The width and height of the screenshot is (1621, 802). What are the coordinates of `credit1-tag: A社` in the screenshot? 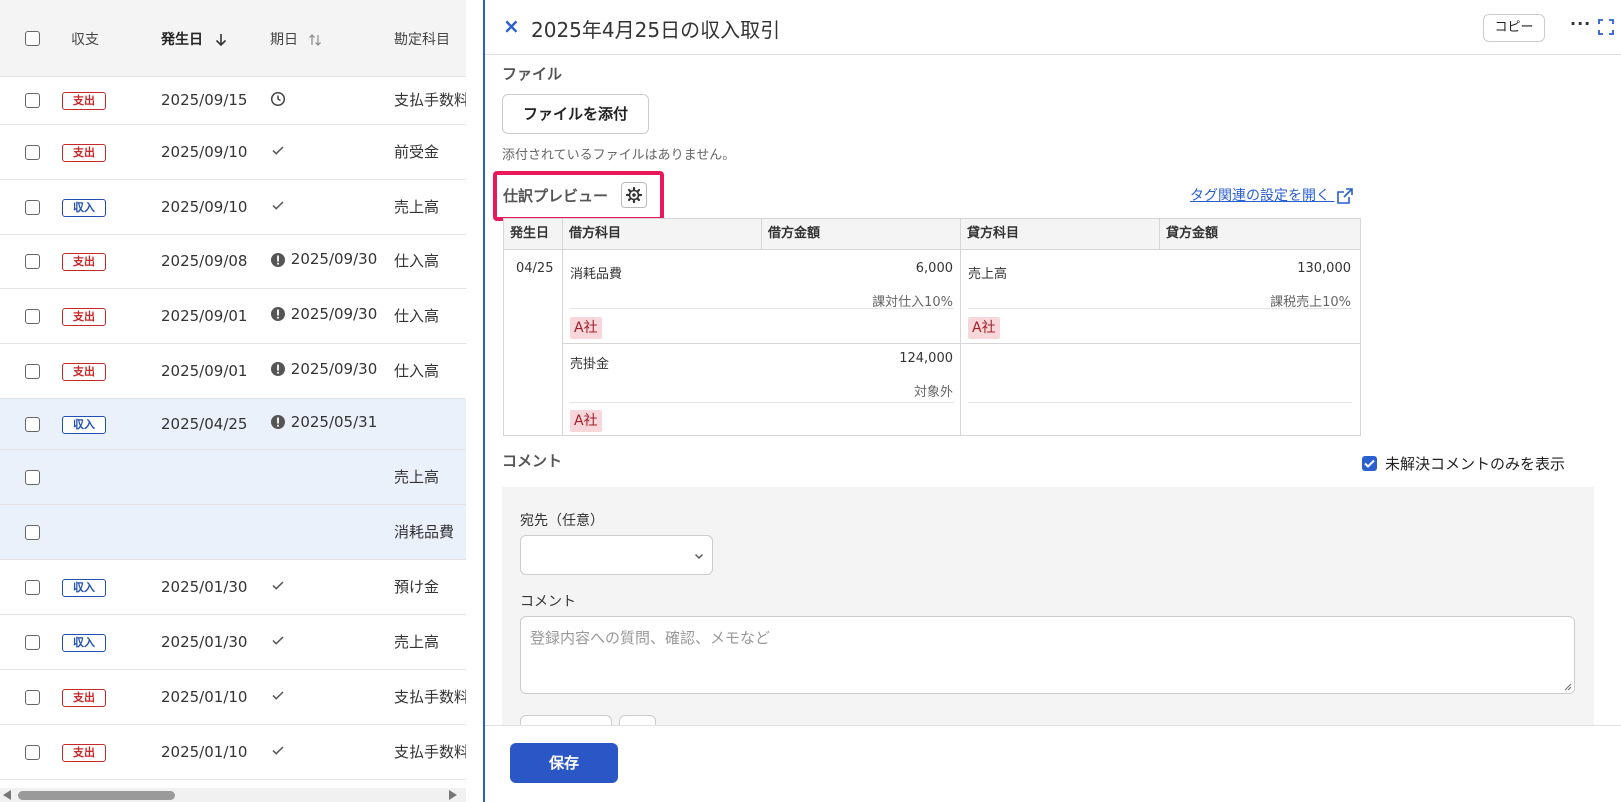 It's located at (984, 328).